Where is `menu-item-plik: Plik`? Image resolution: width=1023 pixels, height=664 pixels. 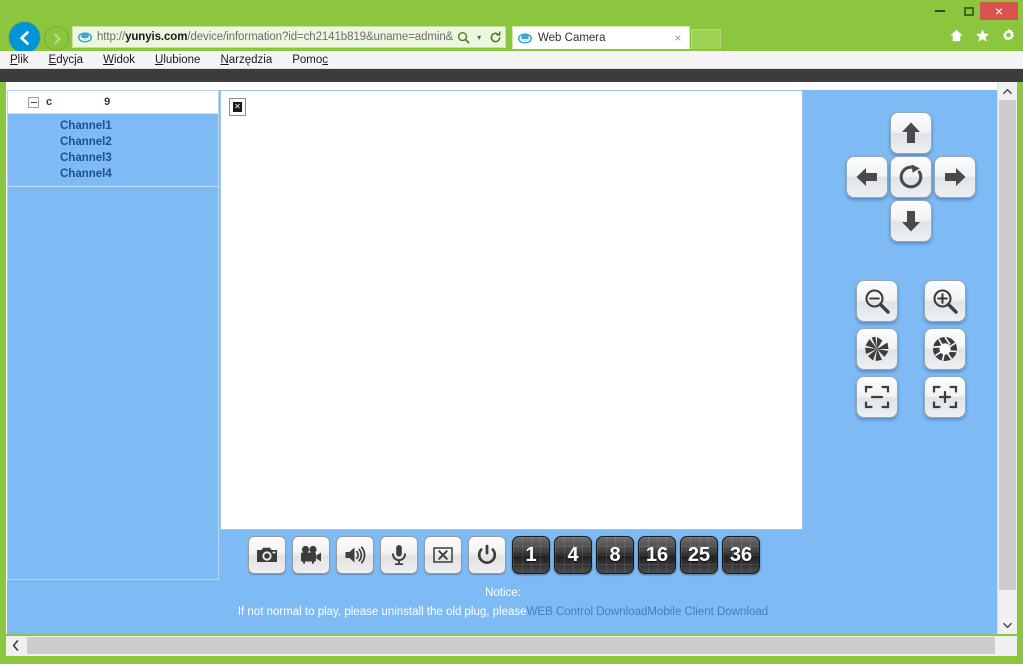 menu-item-plik: Plik is located at coordinates (19, 60).